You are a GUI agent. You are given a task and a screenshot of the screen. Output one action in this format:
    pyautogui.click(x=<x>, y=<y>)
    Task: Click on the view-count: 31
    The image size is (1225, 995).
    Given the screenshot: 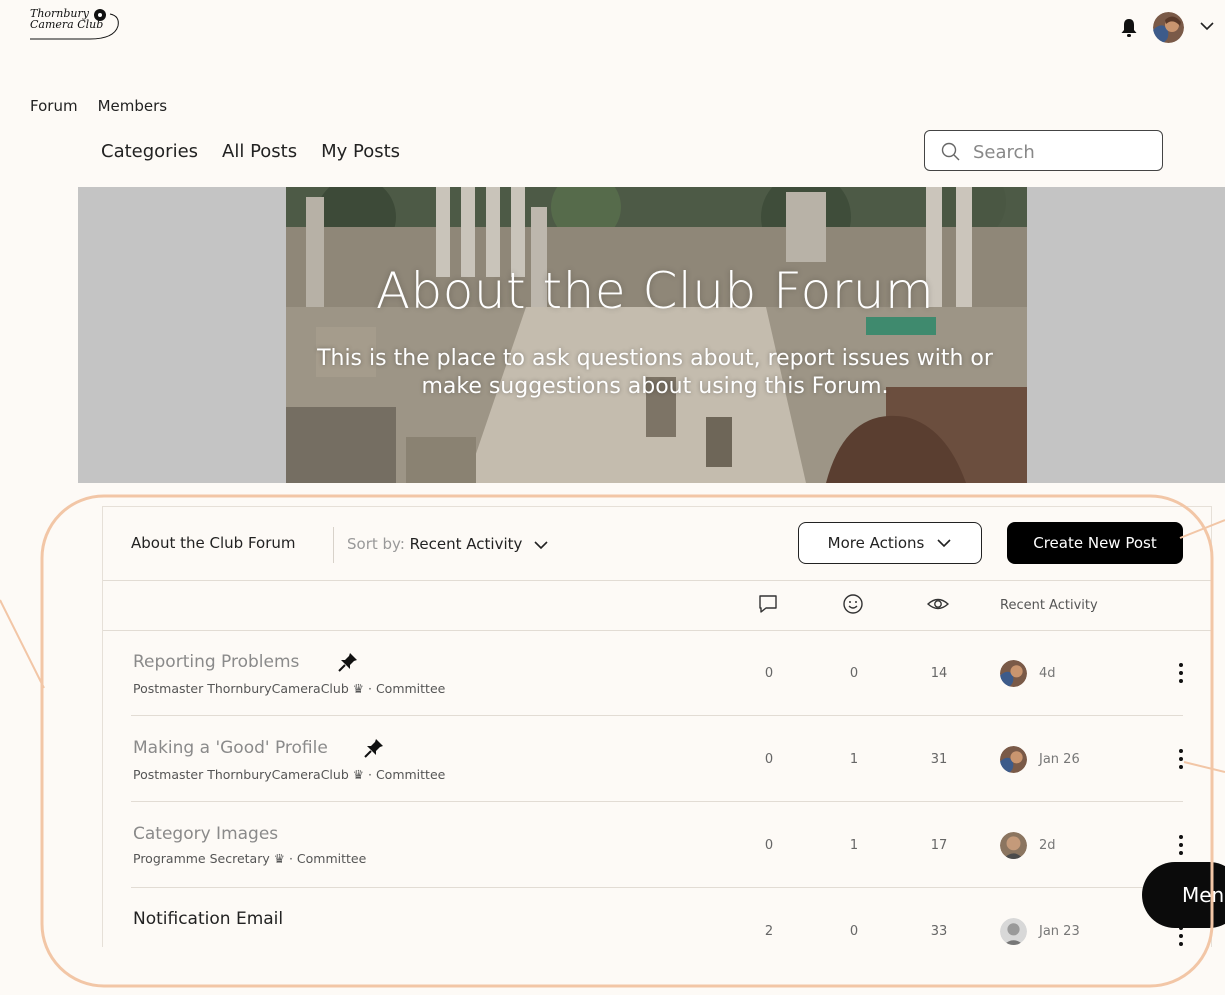 What is the action you would take?
    pyautogui.click(x=939, y=759)
    